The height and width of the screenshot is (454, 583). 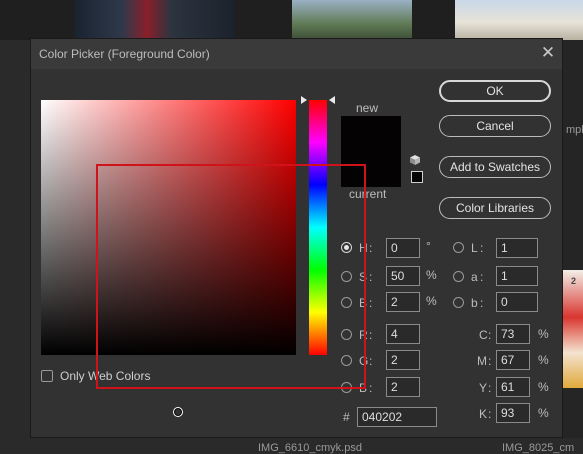 I want to click on brightness-label: B, so click(x=363, y=303).